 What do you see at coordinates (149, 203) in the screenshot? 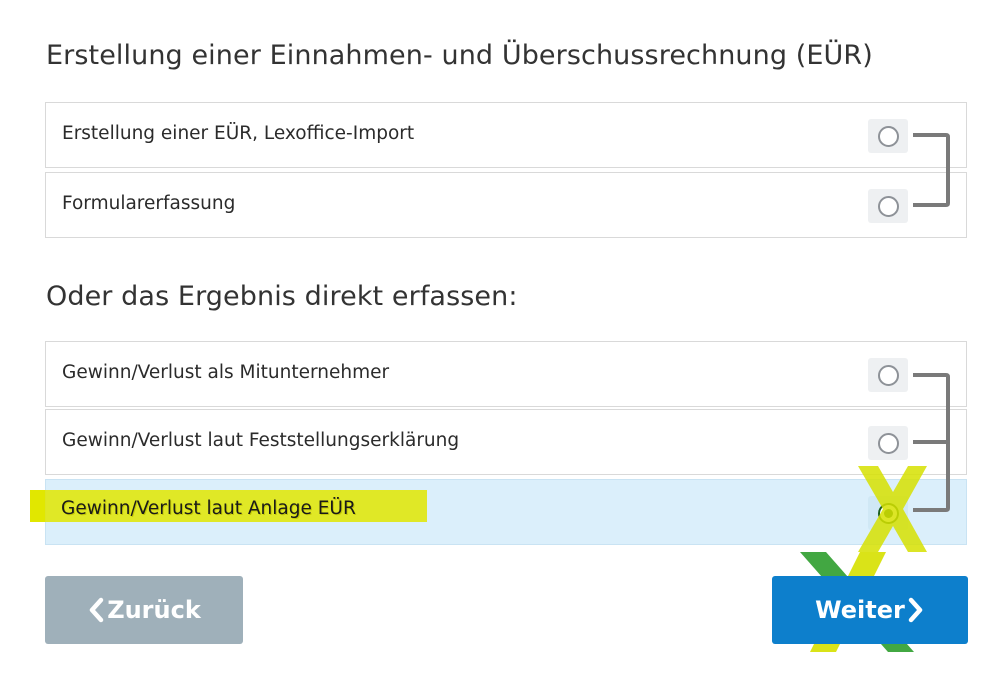
I see `option-label: Formularerfassung` at bounding box center [149, 203].